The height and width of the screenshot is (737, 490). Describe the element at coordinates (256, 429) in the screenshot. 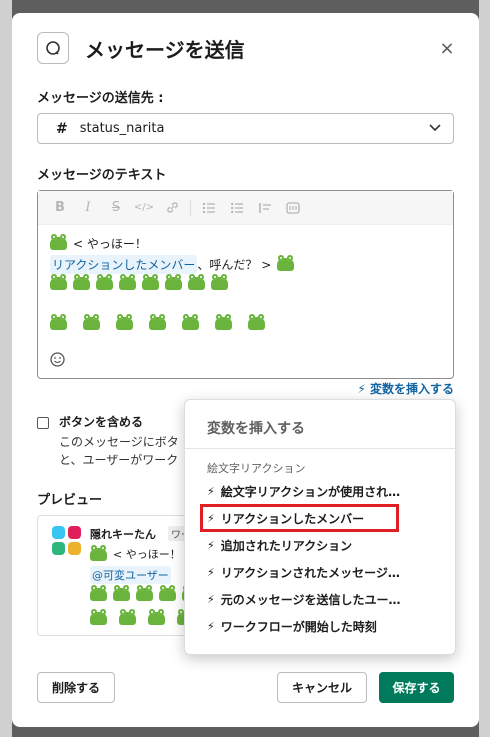

I see `menu-title: 変数を挿入する` at that location.